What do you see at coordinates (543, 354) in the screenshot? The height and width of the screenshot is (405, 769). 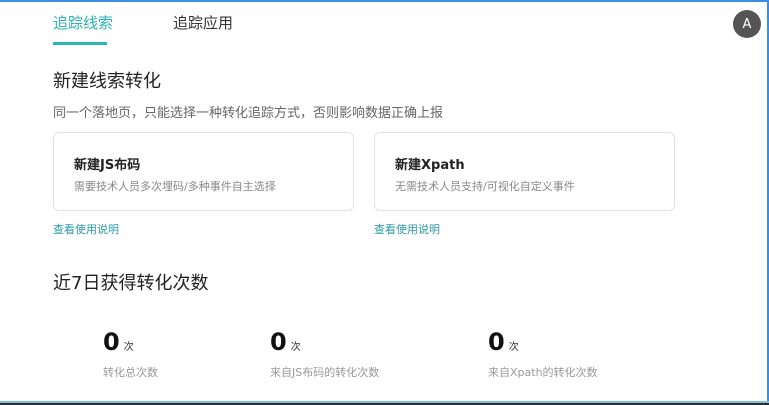 I see `stat-xpath: 0次 来自Xpath的转化次数` at bounding box center [543, 354].